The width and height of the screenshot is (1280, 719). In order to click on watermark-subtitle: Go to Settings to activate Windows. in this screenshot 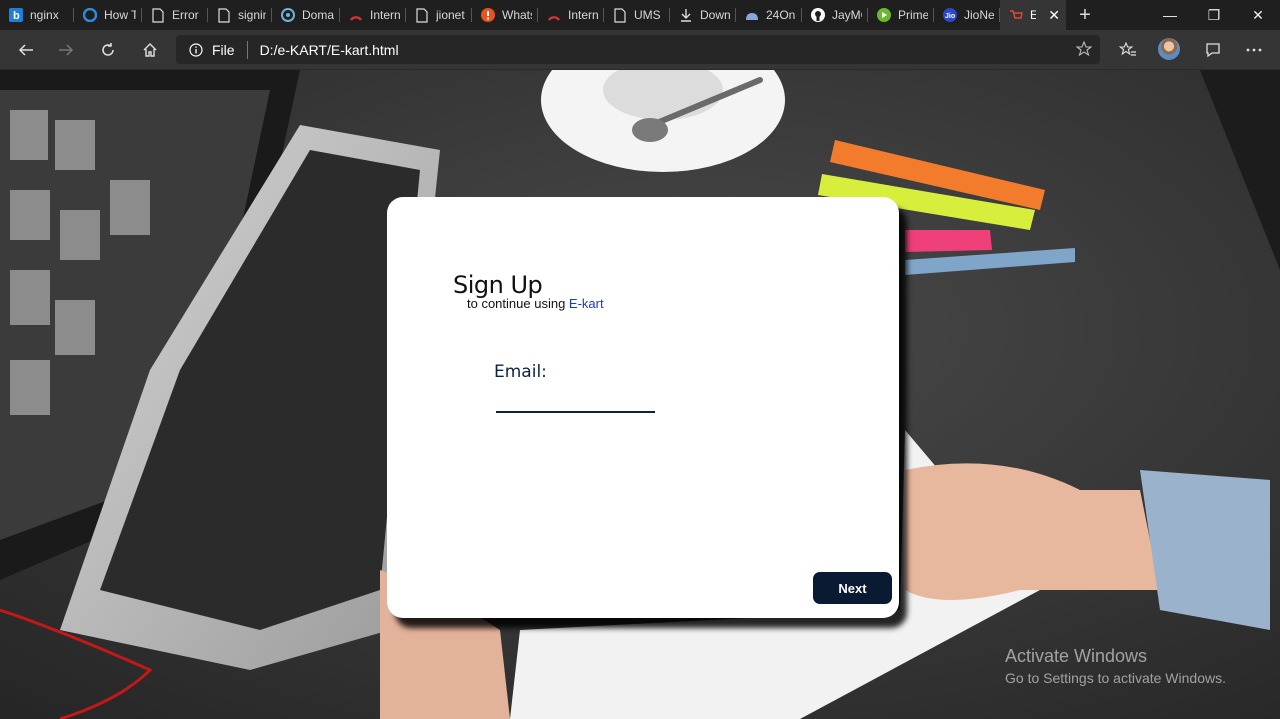, I will do `click(1115, 678)`.